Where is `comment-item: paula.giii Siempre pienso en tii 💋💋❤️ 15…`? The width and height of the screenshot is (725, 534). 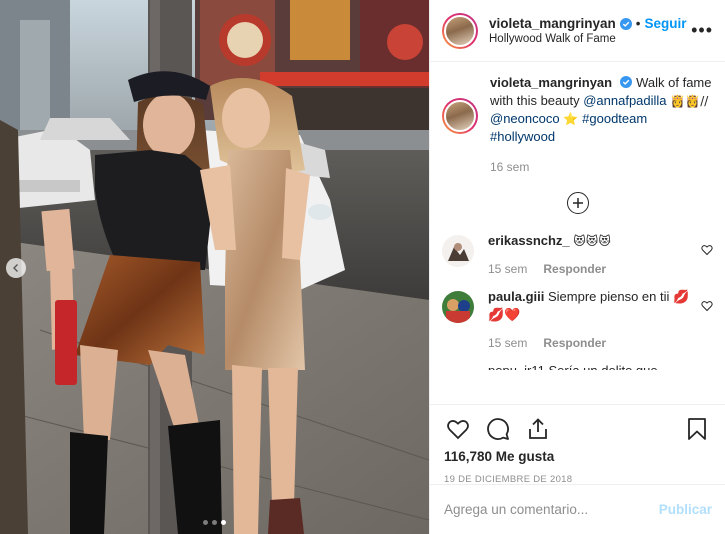
comment-item: paula.giii Siempre pienso en tii 💋💋❤️ 15… is located at coordinates (577, 320).